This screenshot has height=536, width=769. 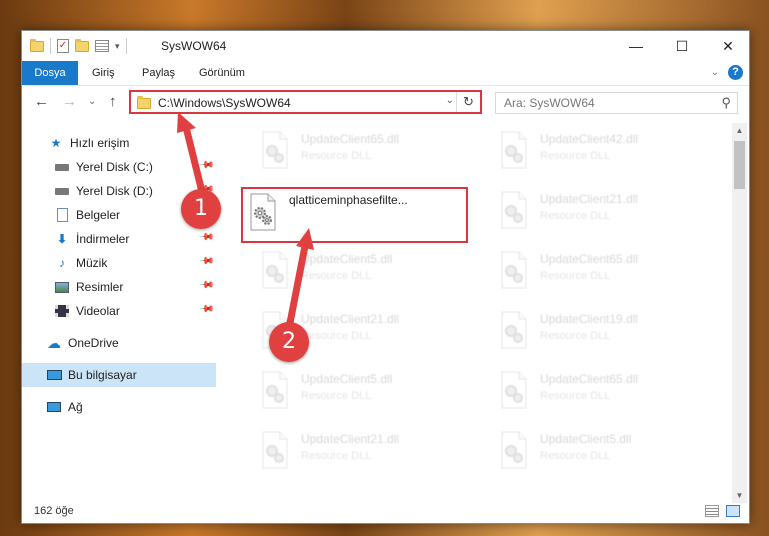 What do you see at coordinates (289, 342) in the screenshot?
I see `callout-2: 2` at bounding box center [289, 342].